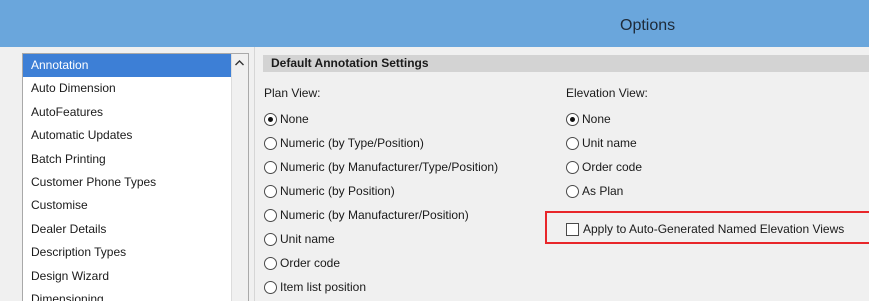 The image size is (869, 301). Describe the element at coordinates (135, 294) in the screenshot. I see `category-item-dimensioning: Dimensioning` at that location.